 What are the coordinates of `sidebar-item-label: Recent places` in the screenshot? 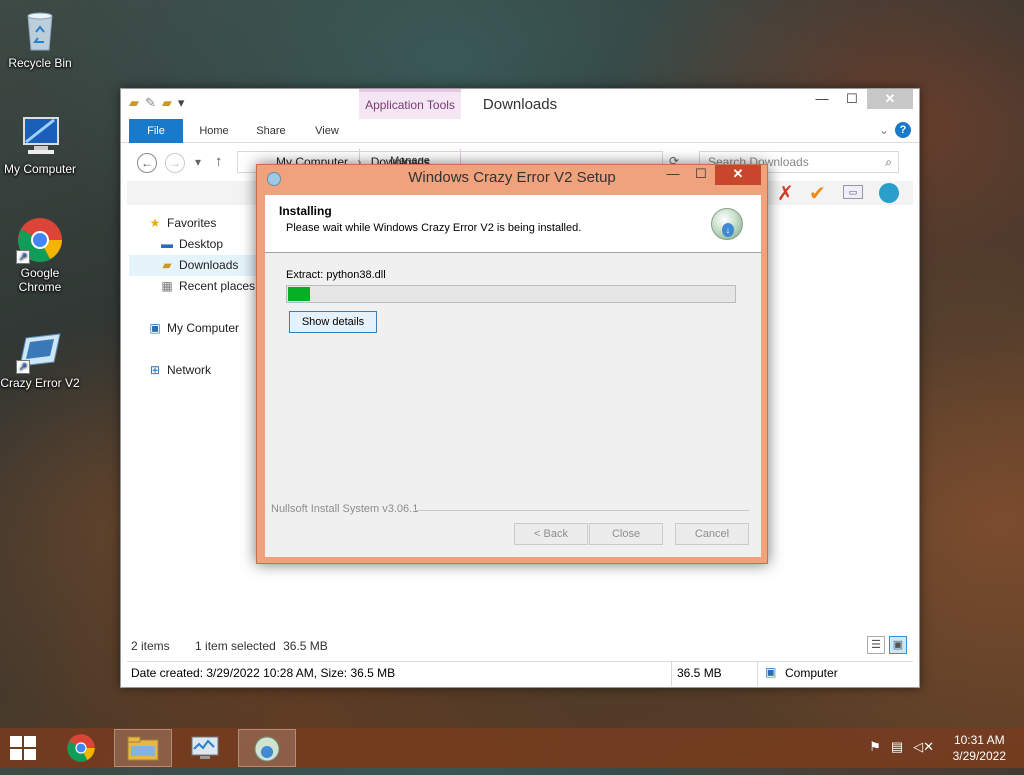 It's located at (217, 286).